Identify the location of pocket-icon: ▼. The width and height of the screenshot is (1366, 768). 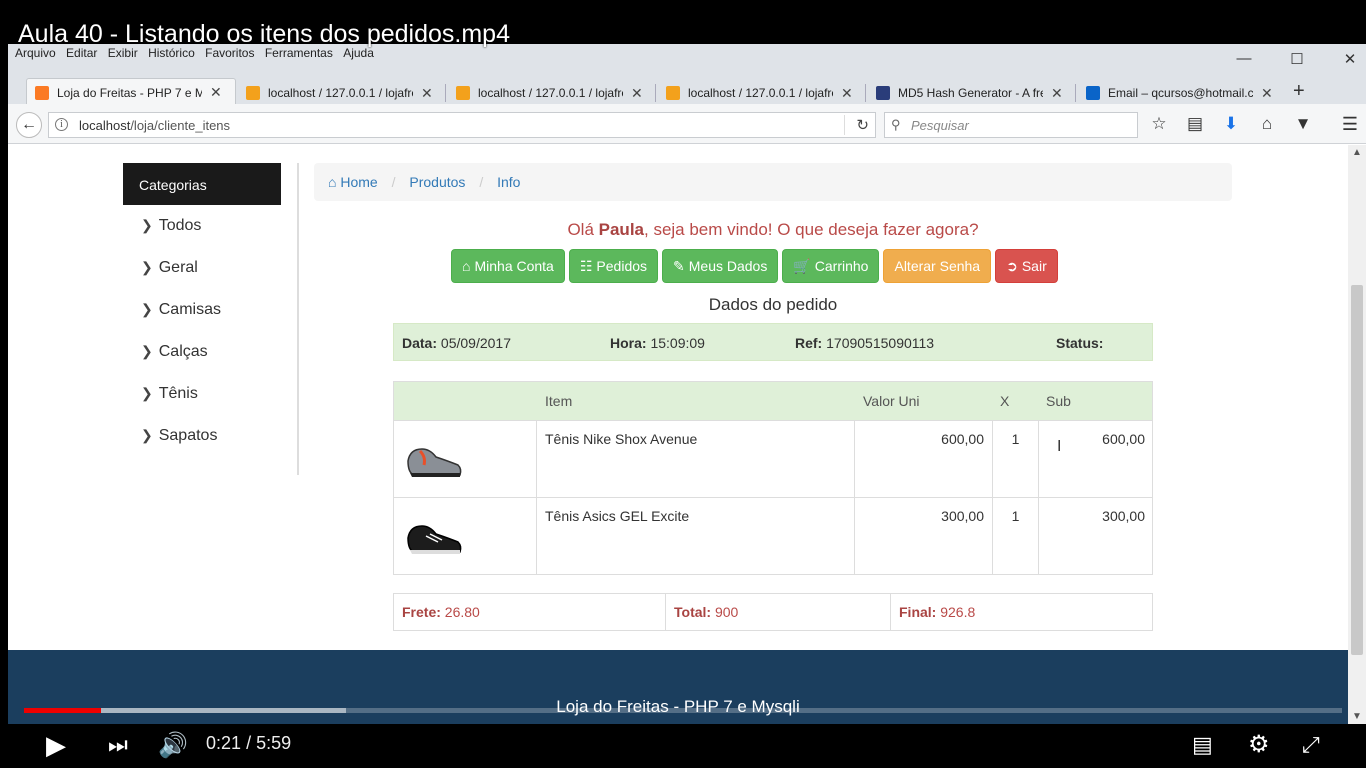
(1303, 124).